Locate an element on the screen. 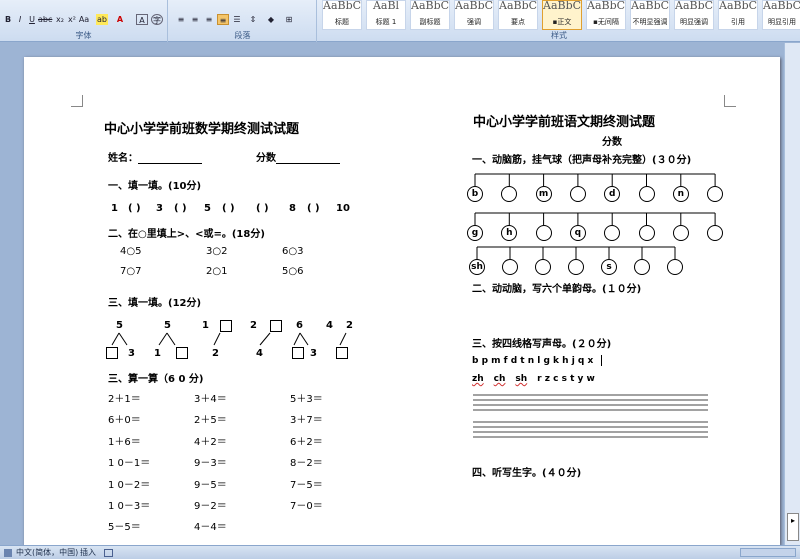 This screenshot has height=559, width=800. style-name: 引用 is located at coordinates (738, 22).